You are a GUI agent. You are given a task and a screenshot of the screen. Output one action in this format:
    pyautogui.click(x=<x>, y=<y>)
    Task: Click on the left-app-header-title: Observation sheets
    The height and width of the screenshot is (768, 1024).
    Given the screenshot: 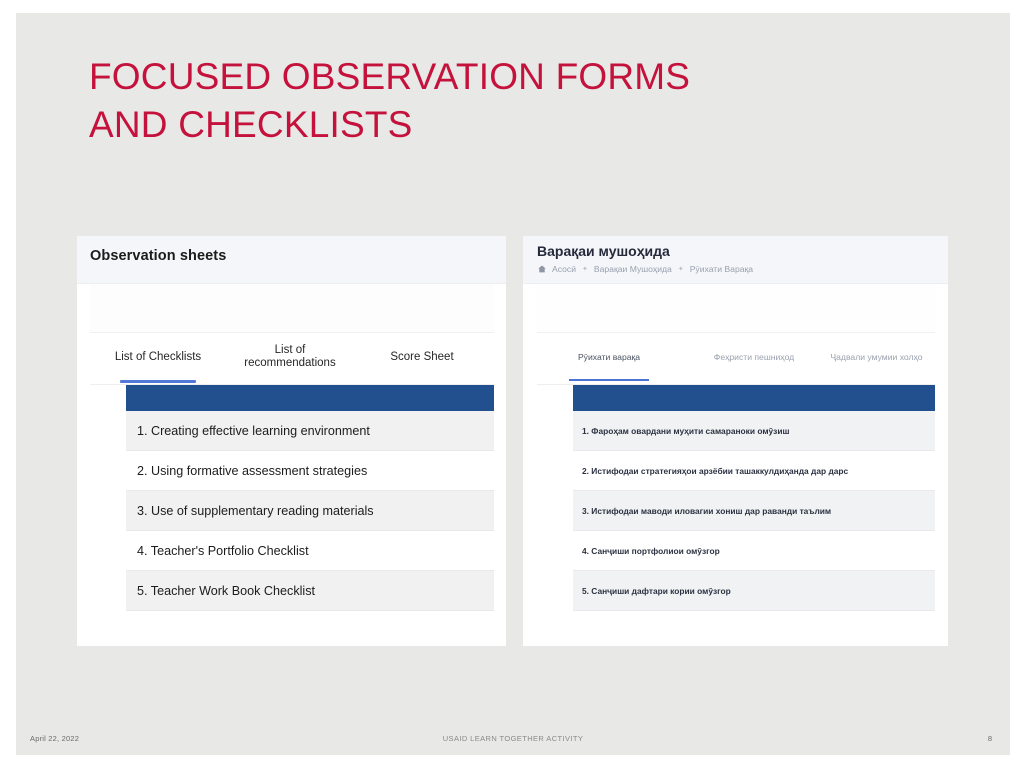 What is the action you would take?
    pyautogui.click(x=158, y=256)
    